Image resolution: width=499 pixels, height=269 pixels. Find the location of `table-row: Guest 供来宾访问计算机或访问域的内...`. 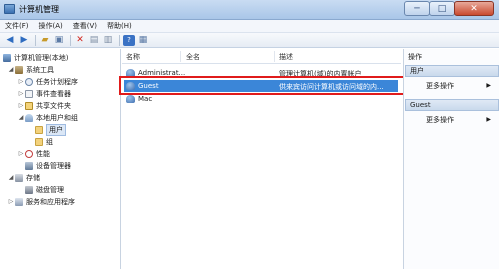

table-row: Guest 供来宾访问计算机或访问域的内... is located at coordinates (261, 86).